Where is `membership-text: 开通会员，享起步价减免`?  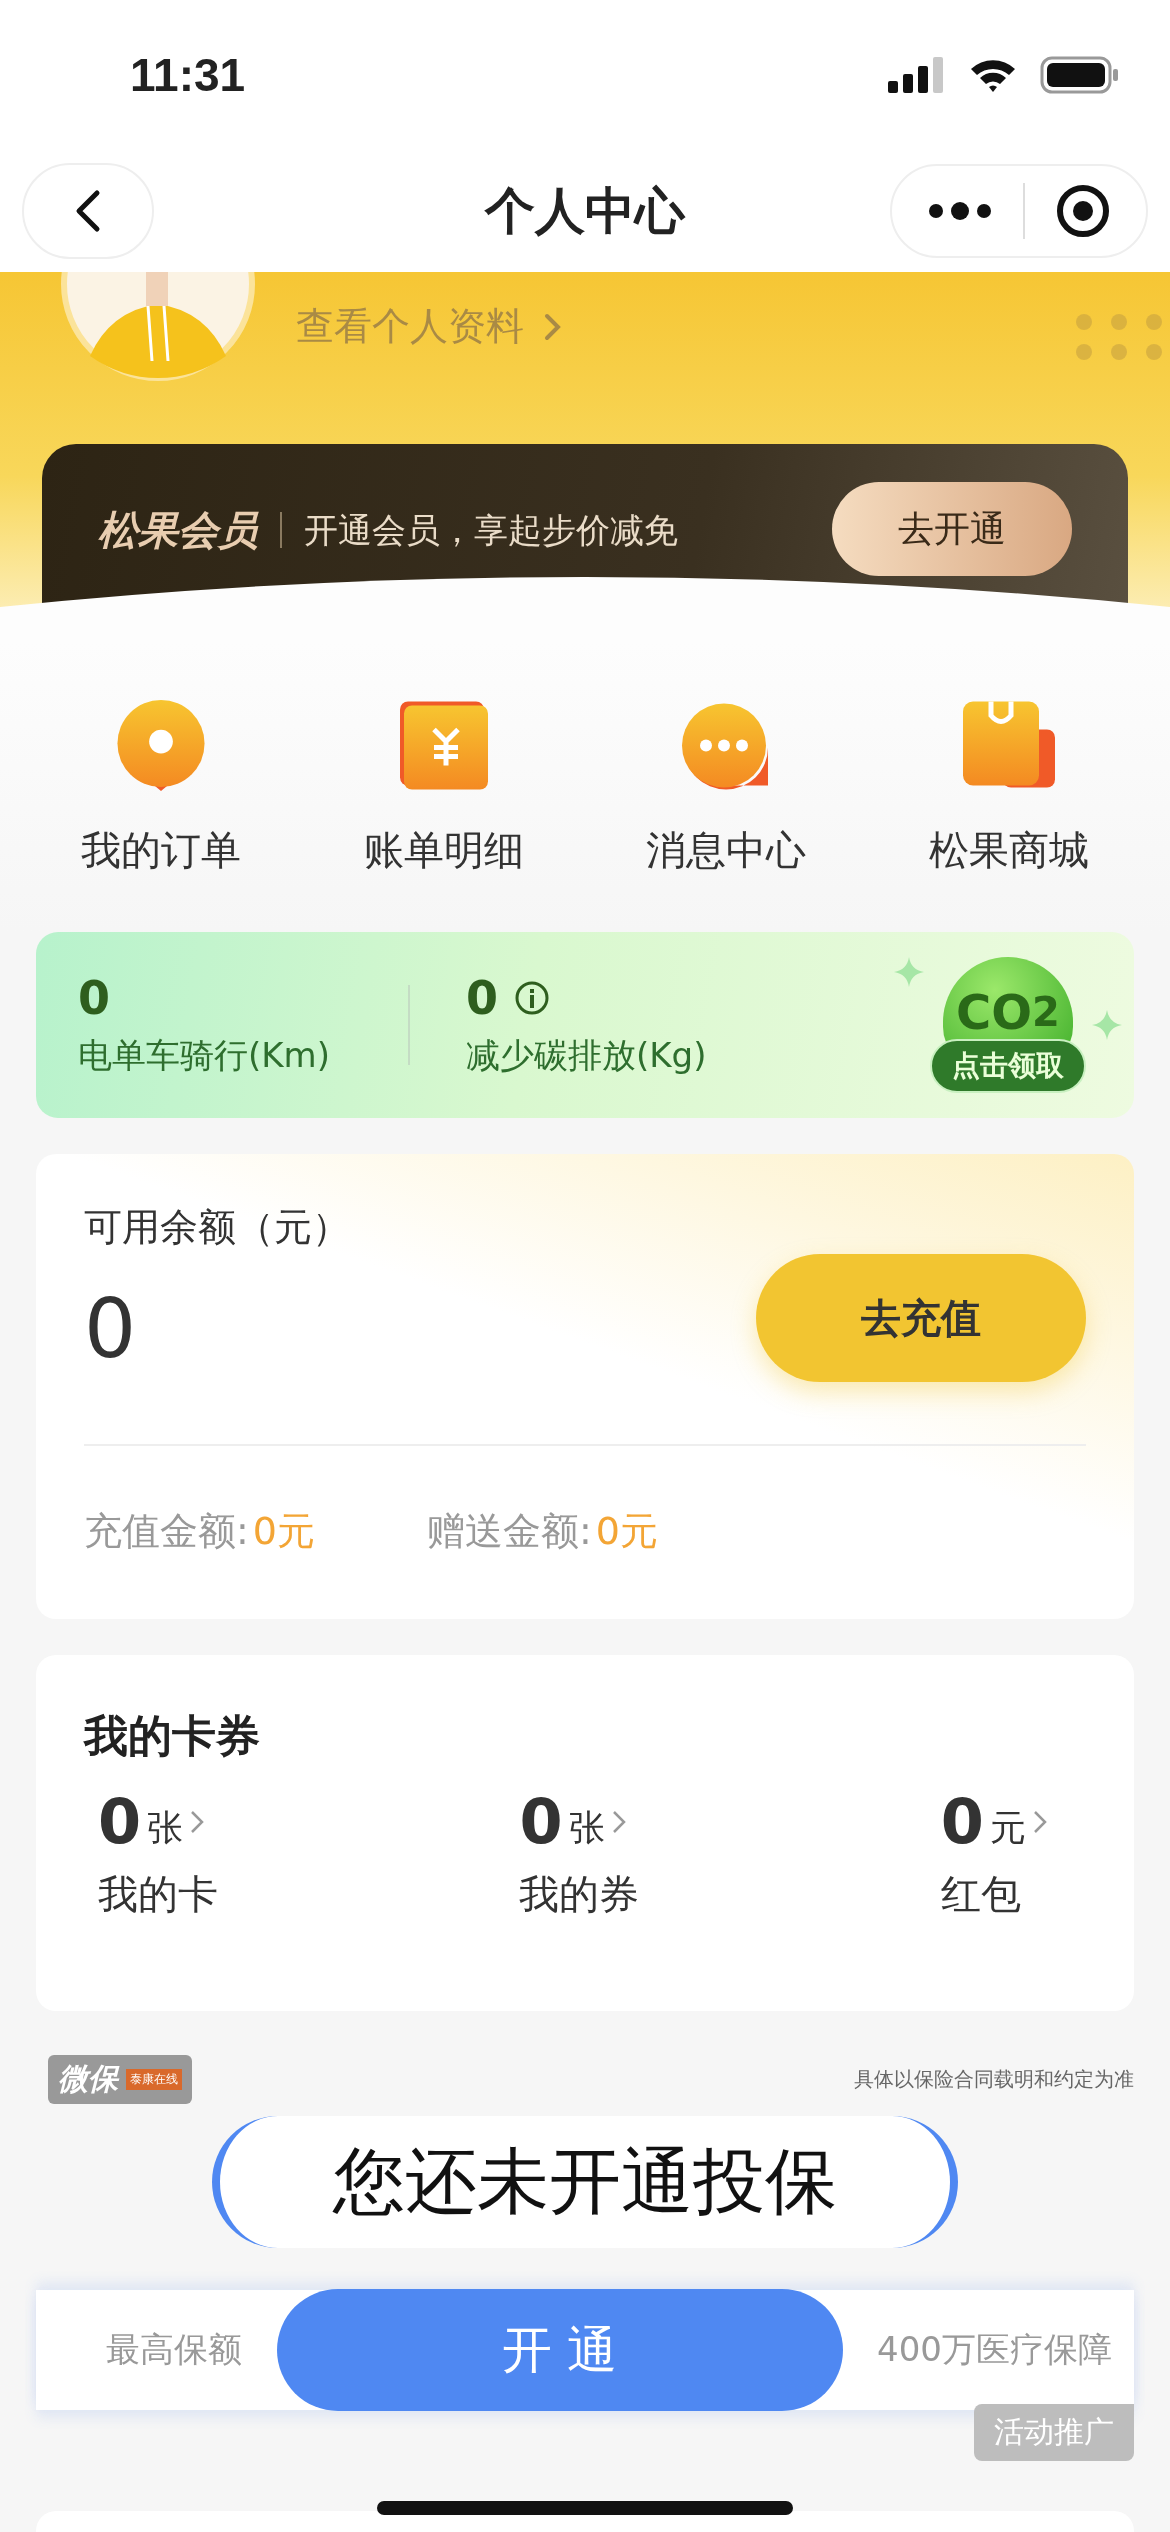
membership-text: 开通会员，享起步价减免 is located at coordinates (491, 530).